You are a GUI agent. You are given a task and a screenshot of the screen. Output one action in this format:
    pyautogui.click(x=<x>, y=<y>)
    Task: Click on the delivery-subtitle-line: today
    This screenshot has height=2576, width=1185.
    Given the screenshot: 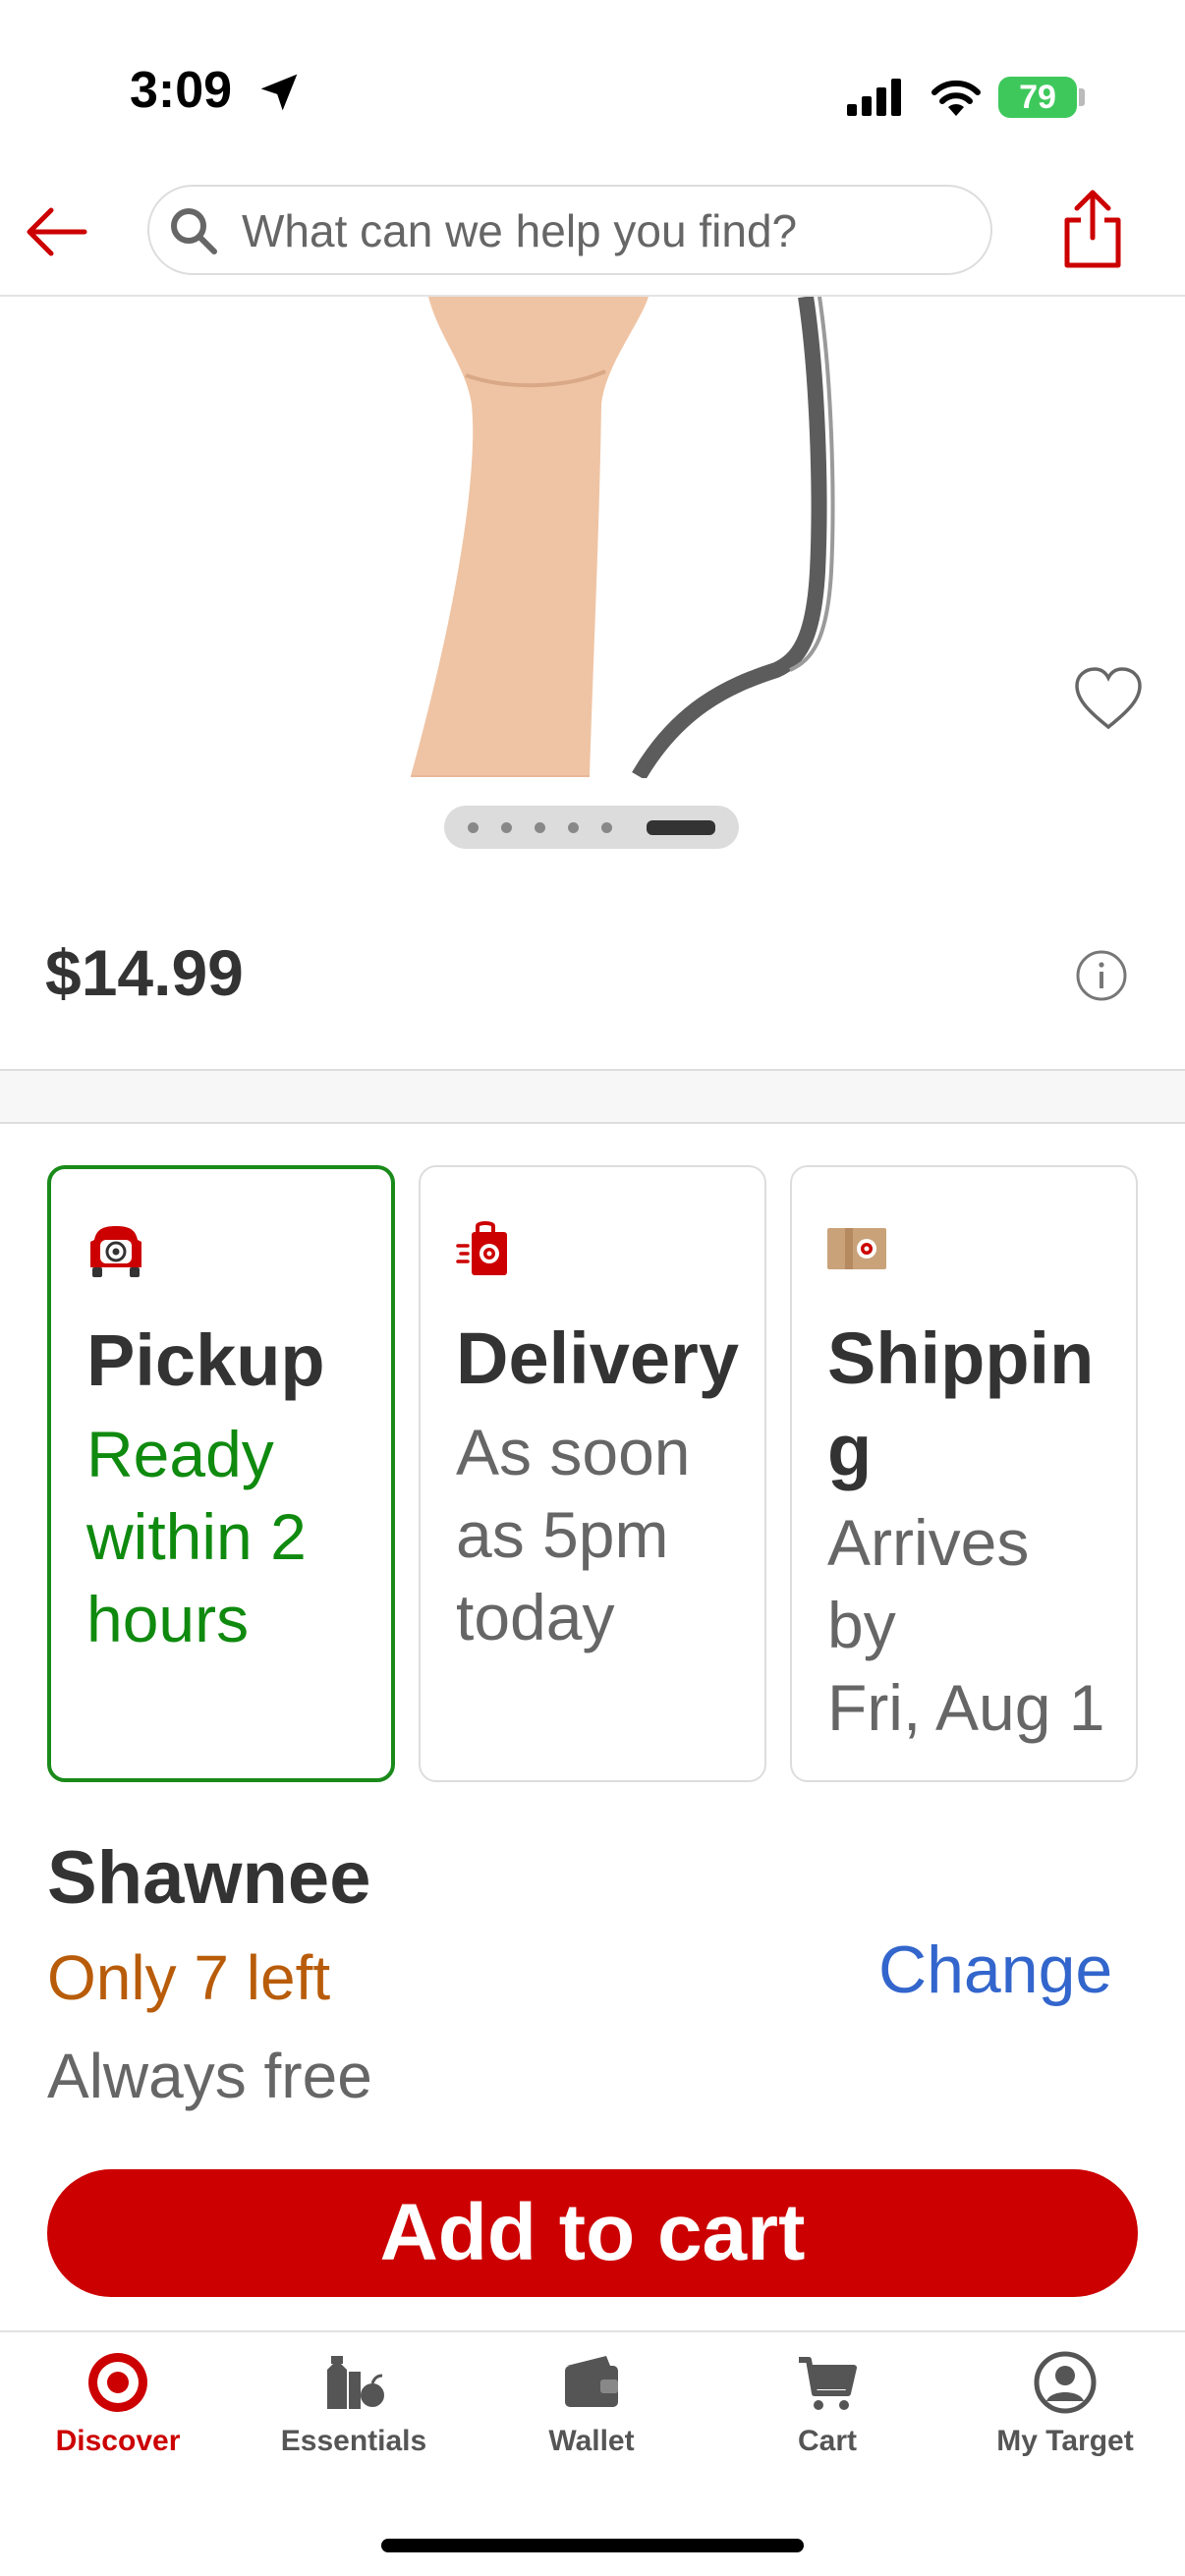 What is the action you would take?
    pyautogui.click(x=536, y=1617)
    